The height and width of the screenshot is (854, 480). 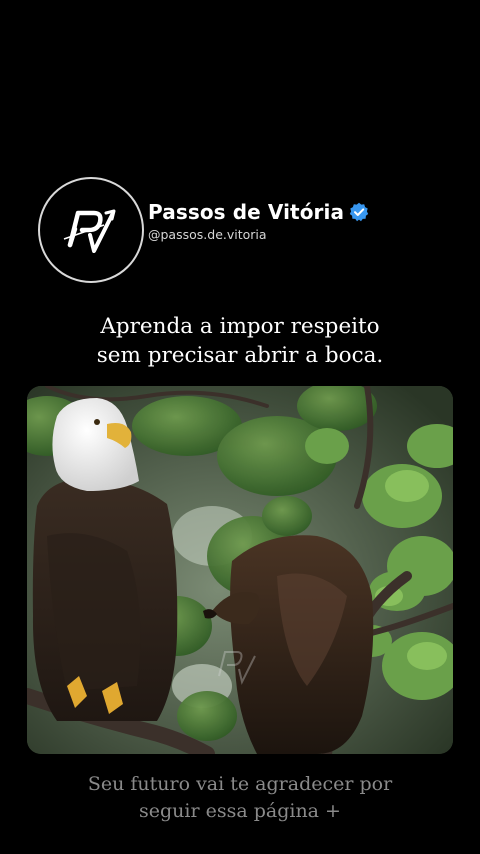 I want to click on caption-line-2: sem precisar abrir a boca., so click(x=240, y=355).